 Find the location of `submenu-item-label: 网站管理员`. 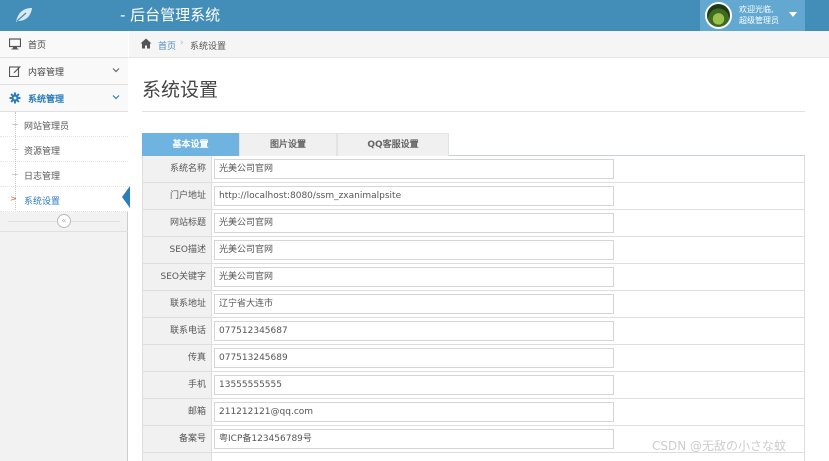

submenu-item-label: 网站管理员 is located at coordinates (47, 127).